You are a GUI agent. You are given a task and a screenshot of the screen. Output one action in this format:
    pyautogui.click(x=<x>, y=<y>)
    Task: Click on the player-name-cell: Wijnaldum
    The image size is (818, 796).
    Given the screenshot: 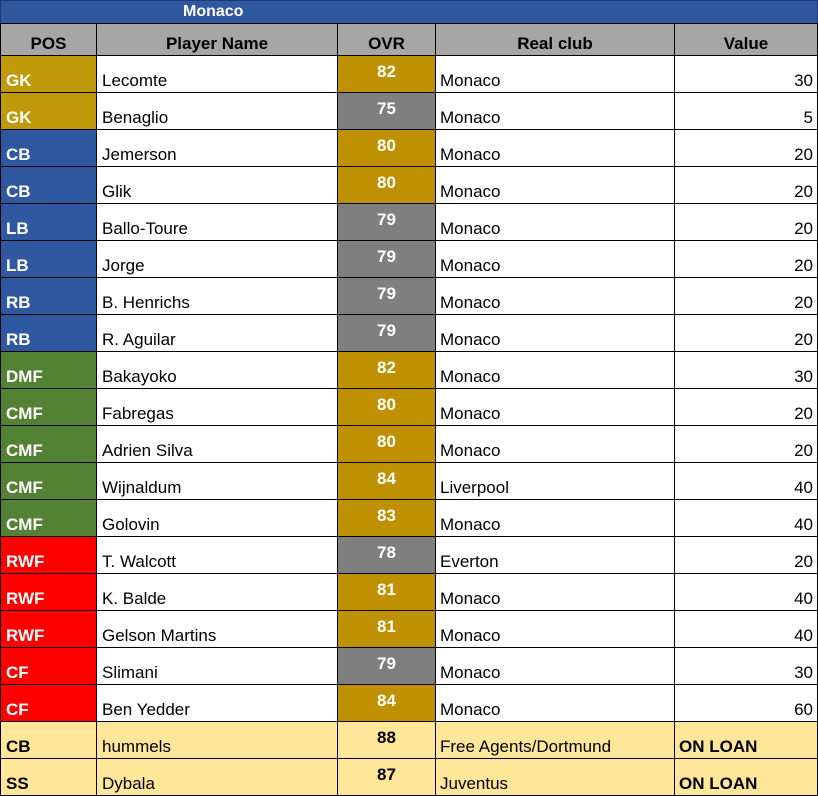 What is the action you would take?
    pyautogui.click(x=217, y=481)
    